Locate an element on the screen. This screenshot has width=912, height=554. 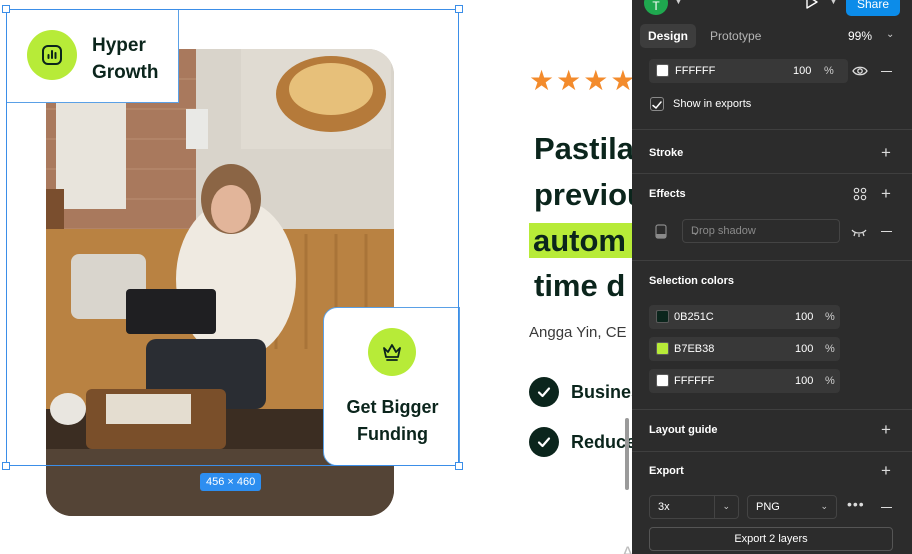
remove-fill-icon is located at coordinates (886, 71).